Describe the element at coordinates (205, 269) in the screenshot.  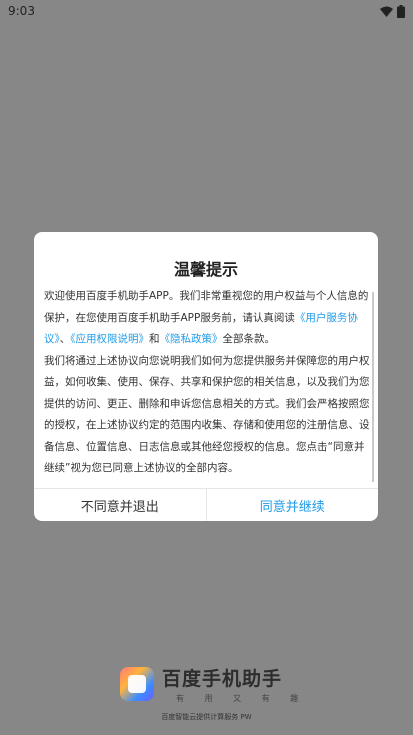
I see `dialog-title: 温馨提示` at that location.